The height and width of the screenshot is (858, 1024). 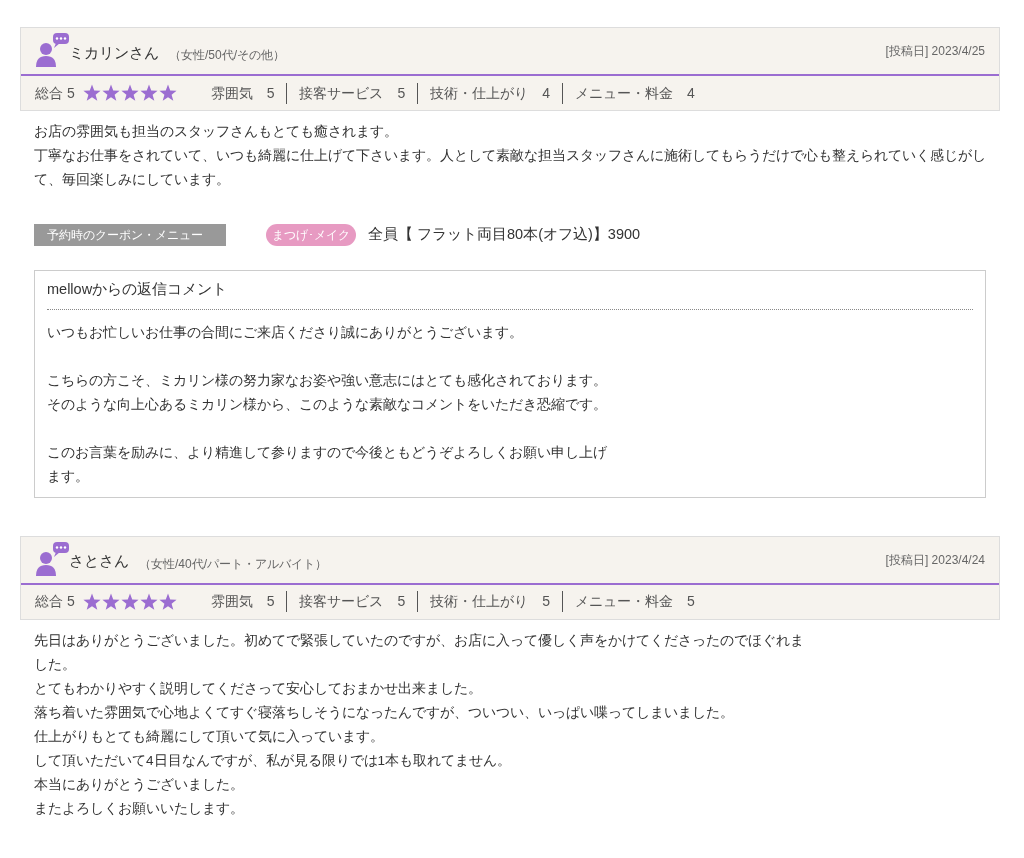 I want to click on reviewer-name: さとさん, so click(x=99, y=561).